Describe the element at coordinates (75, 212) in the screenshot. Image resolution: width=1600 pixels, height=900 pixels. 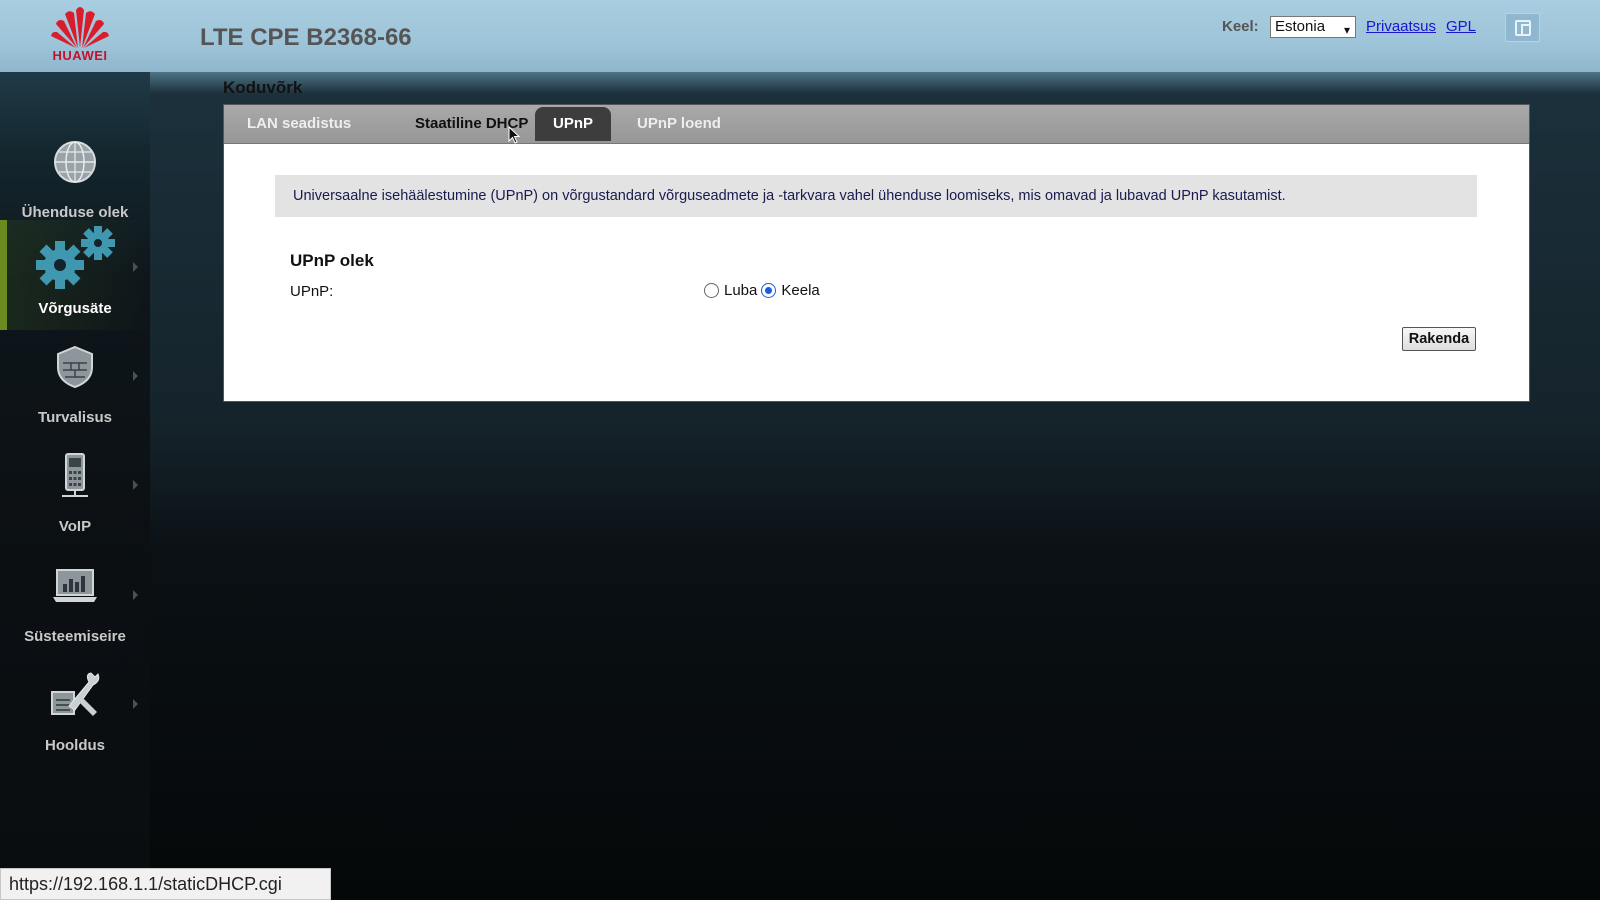
I see `sidebar-item-label: Ühenduse olek` at that location.